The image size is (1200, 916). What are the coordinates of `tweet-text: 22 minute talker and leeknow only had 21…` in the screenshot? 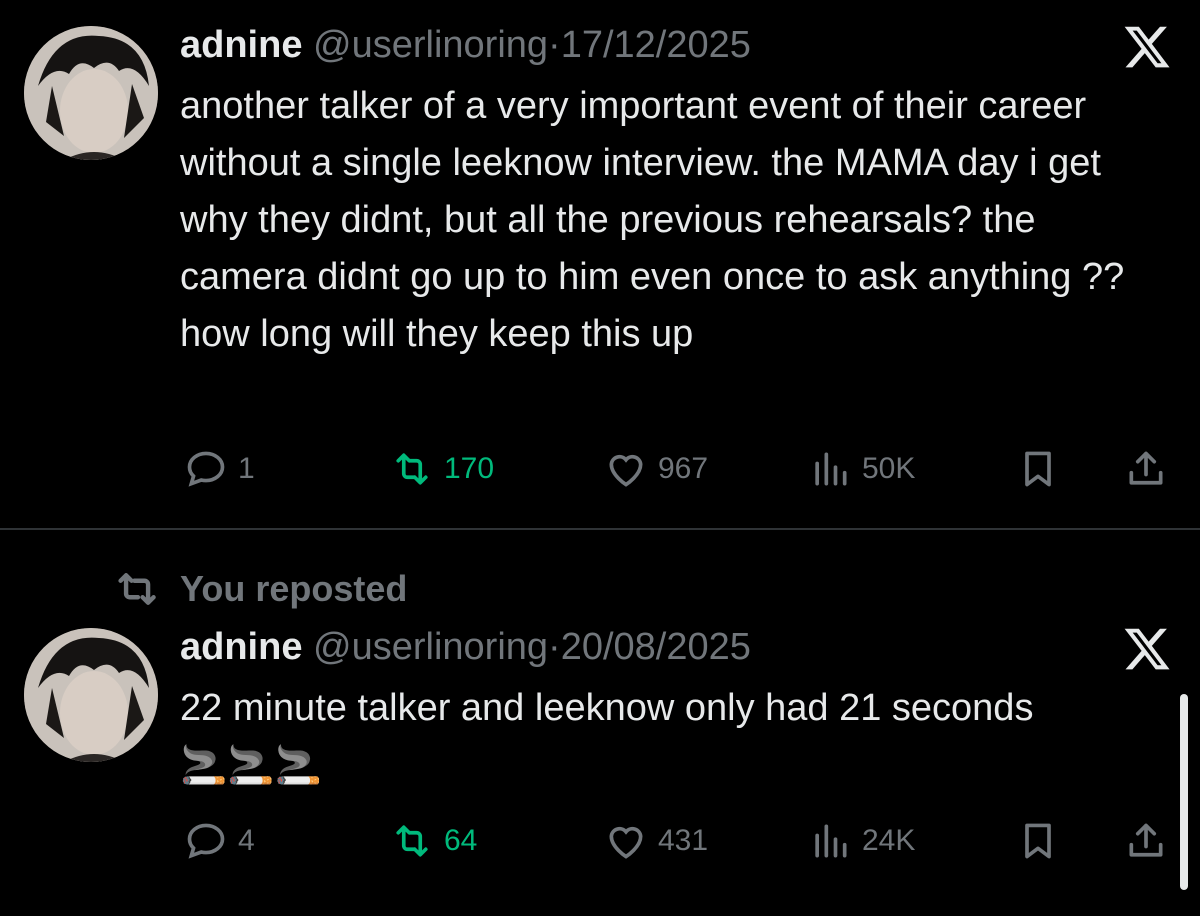 It's located at (665, 737).